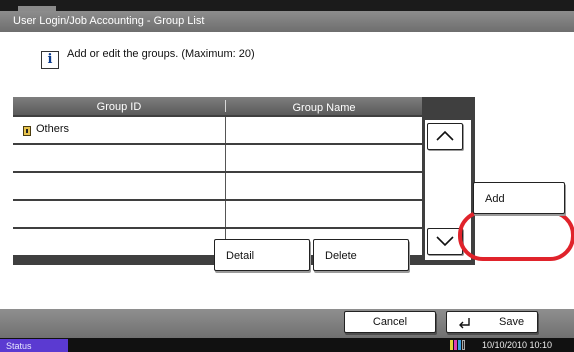 The image size is (574, 352). I want to click on add-button: Add, so click(519, 198).